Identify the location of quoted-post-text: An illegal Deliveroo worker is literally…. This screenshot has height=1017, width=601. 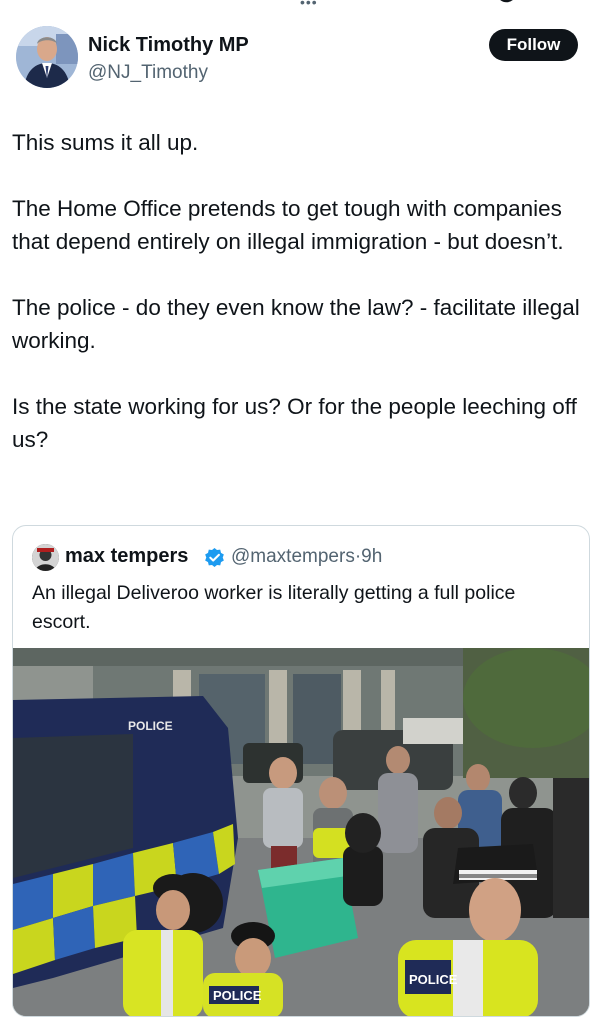
(274, 607).